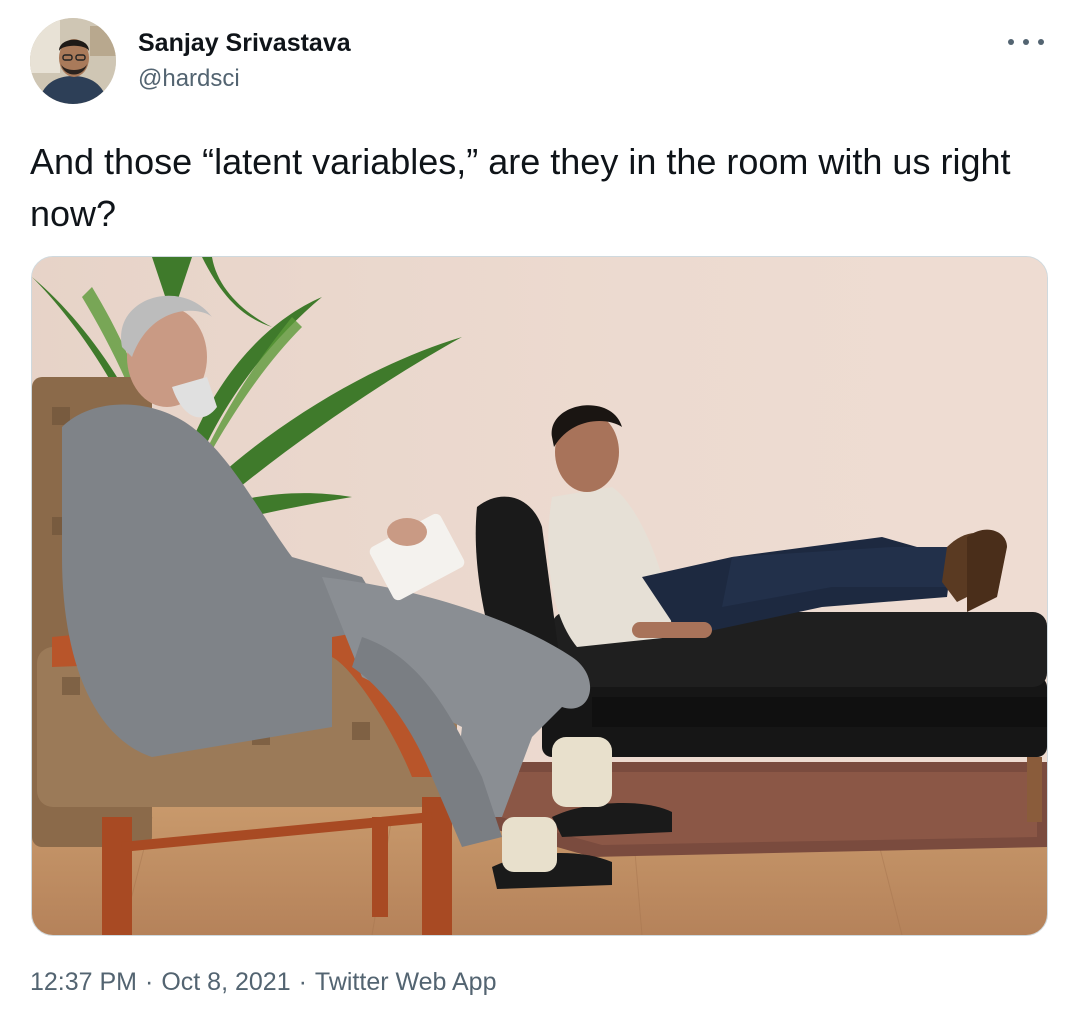 The image size is (1074, 1018). Describe the element at coordinates (406, 982) in the screenshot. I see `tweet-source-app: Twitter Web App` at that location.